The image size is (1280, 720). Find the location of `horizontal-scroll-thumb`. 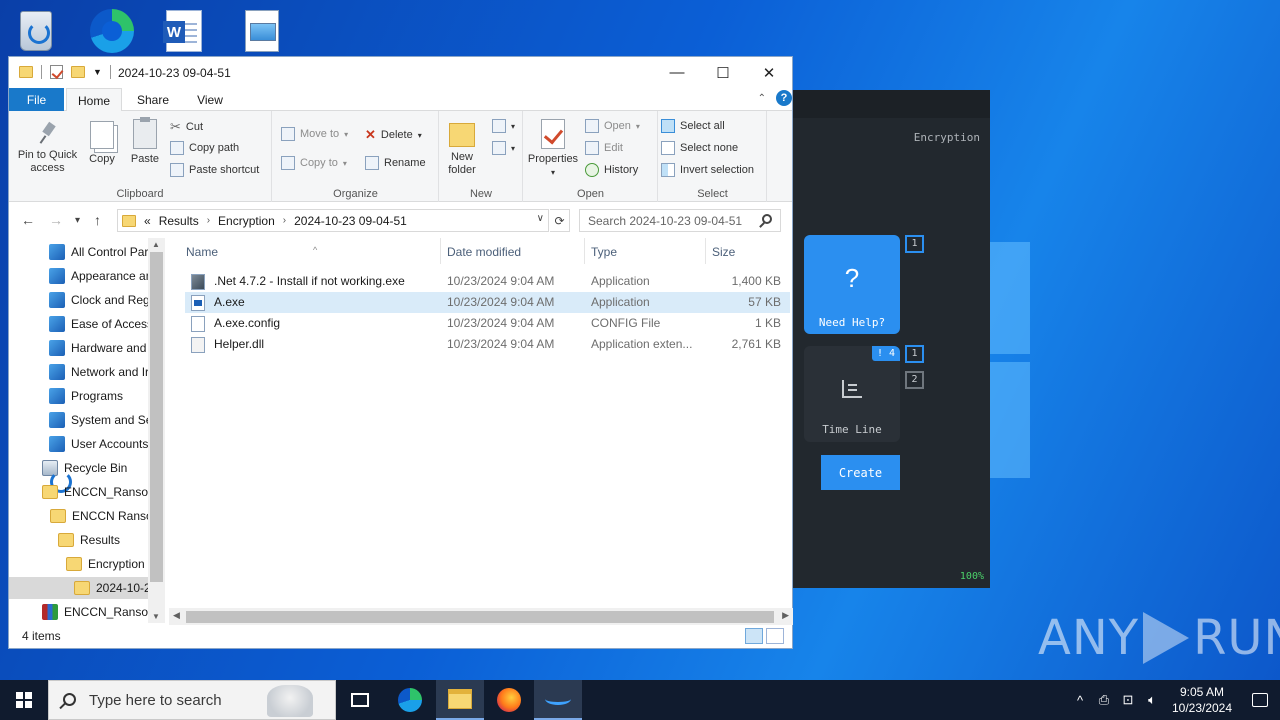

horizontal-scroll-thumb is located at coordinates (480, 617).